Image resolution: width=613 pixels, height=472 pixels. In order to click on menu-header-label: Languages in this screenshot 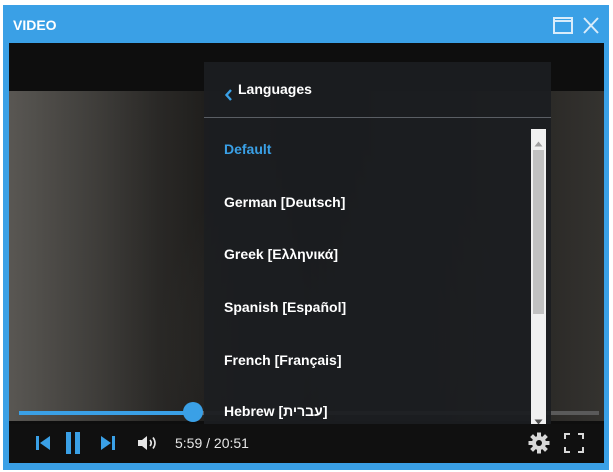, I will do `click(275, 89)`.